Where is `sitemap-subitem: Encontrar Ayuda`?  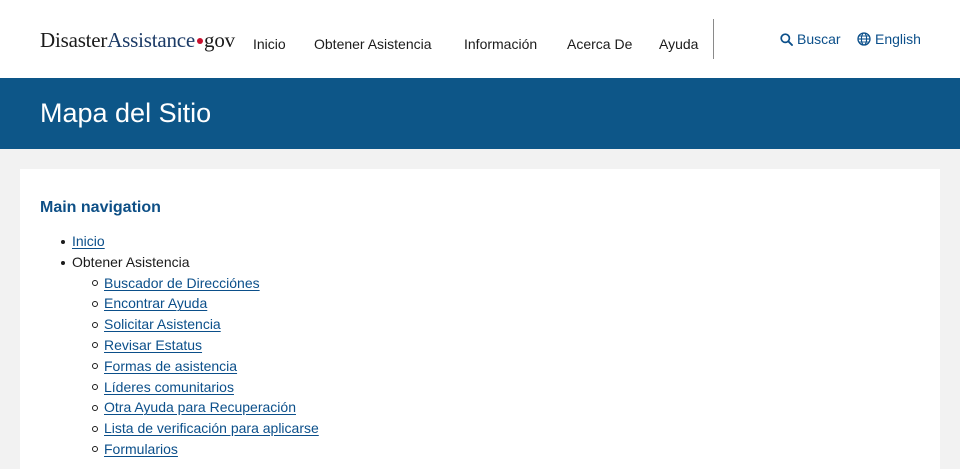
sitemap-subitem: Encontrar Ayuda is located at coordinates (195, 303).